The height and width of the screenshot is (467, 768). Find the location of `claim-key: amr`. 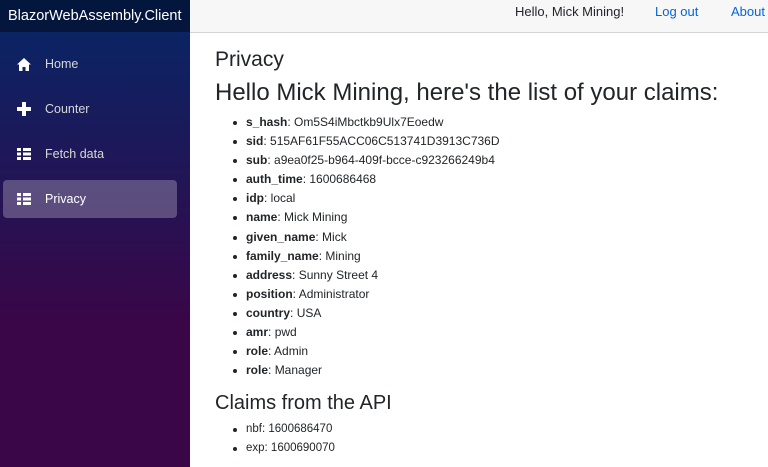

claim-key: amr is located at coordinates (257, 332).